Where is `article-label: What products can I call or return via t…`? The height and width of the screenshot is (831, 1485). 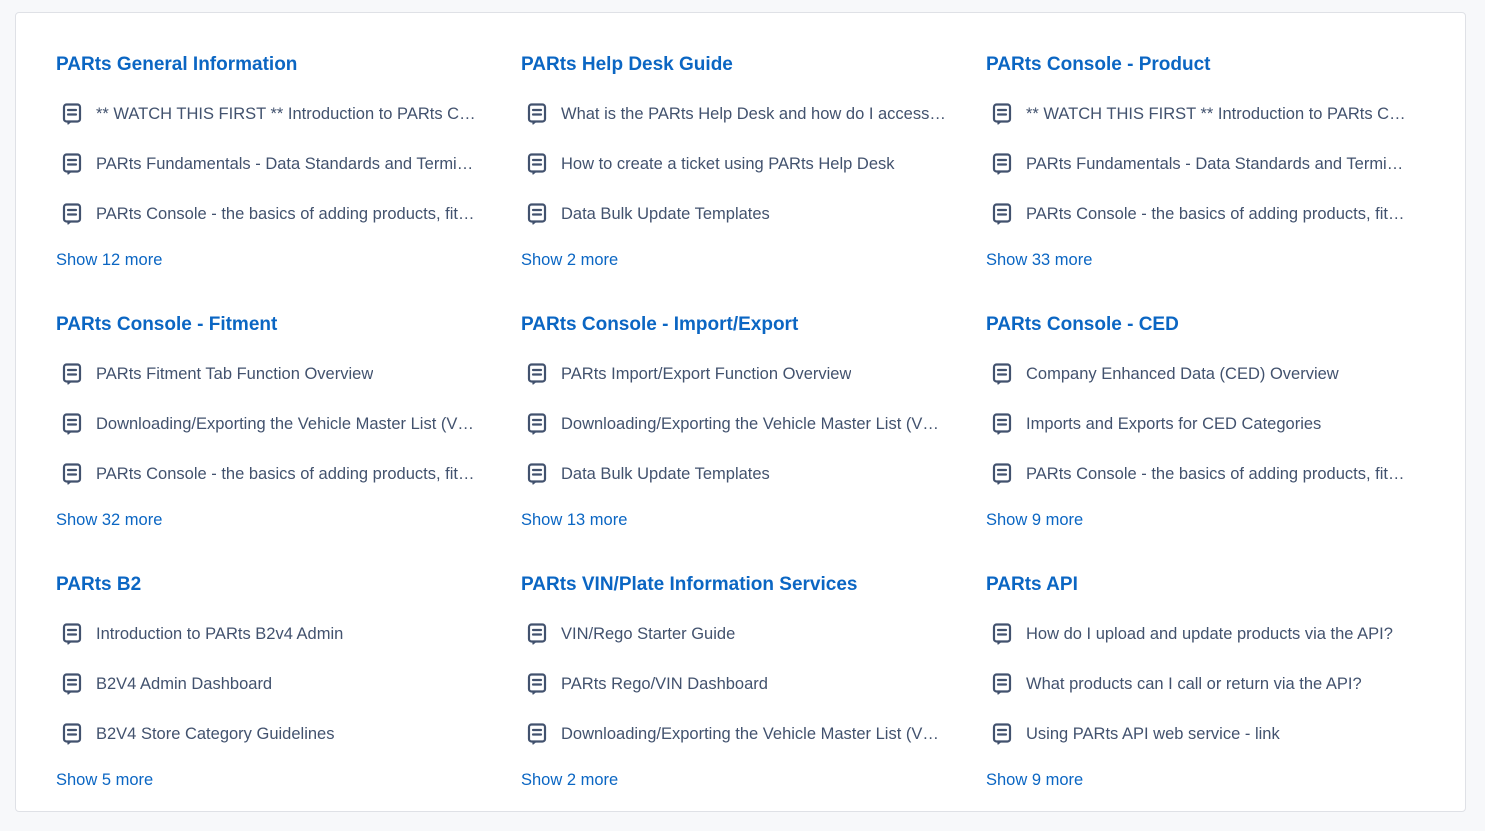
article-label: What products can I call or return via t… is located at coordinates (1194, 684).